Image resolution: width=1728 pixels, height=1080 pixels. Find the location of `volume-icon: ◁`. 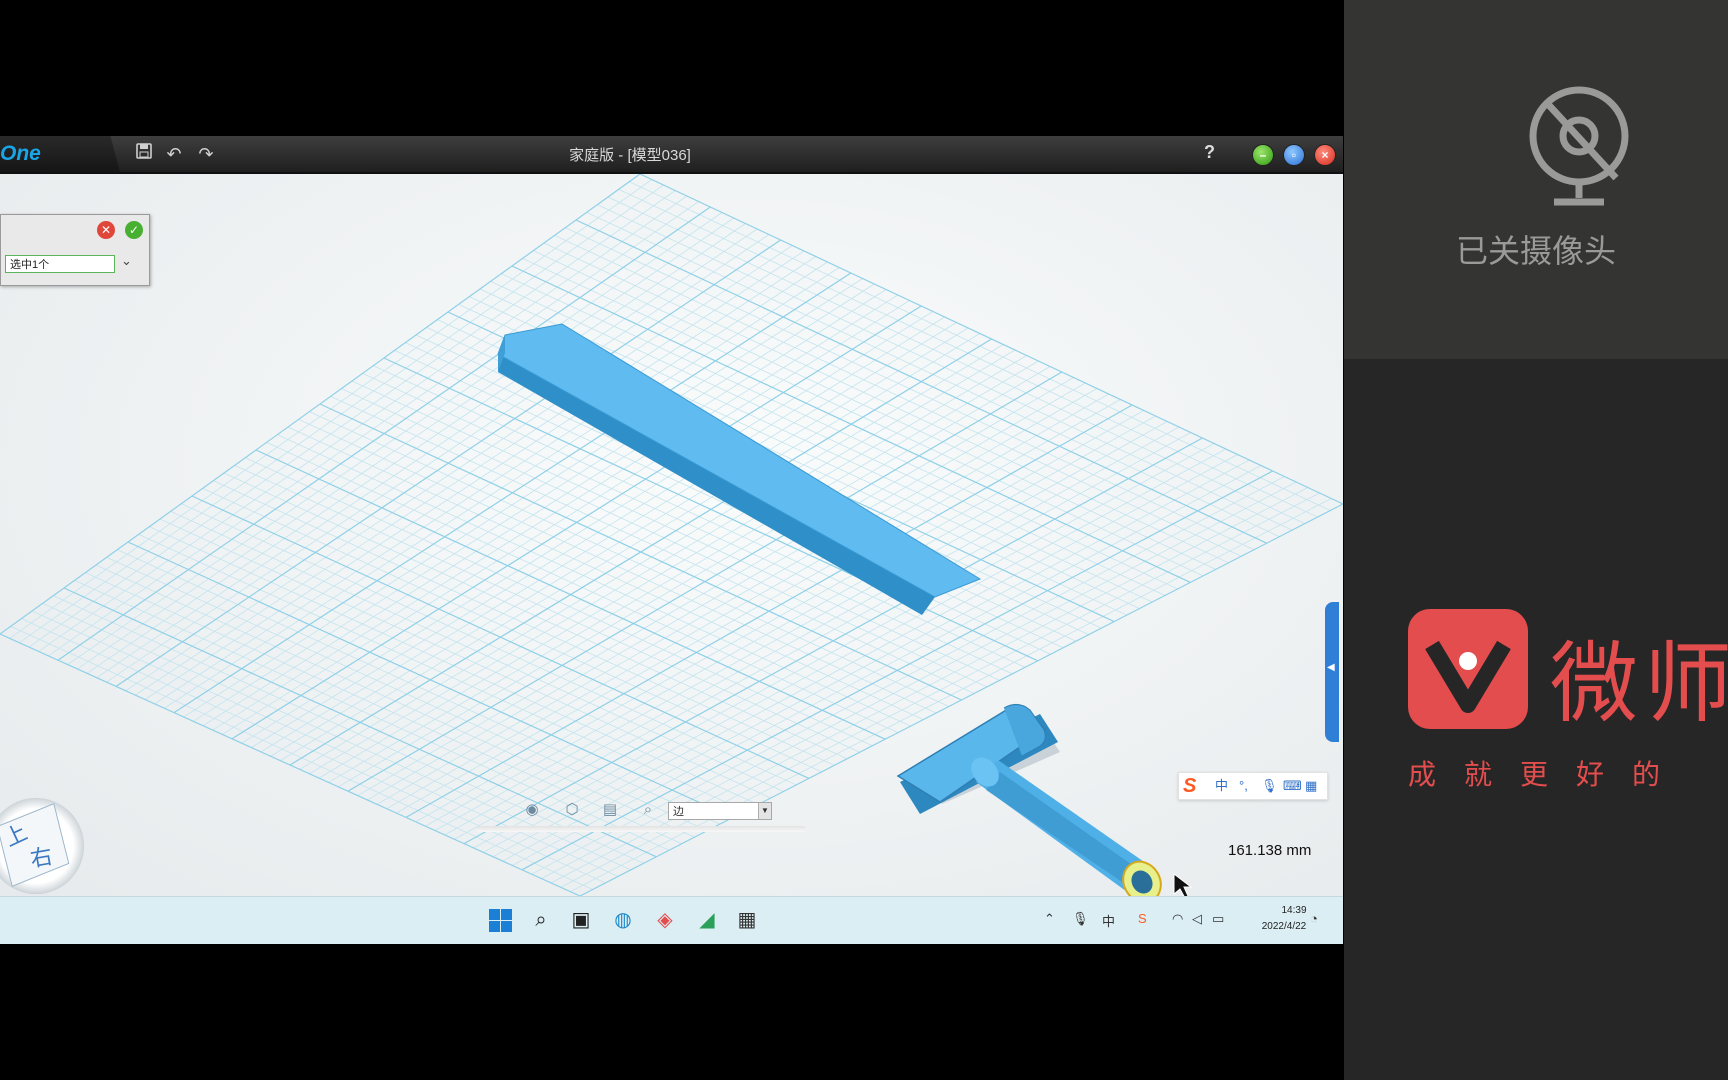

volume-icon: ◁ is located at coordinates (1197, 919).